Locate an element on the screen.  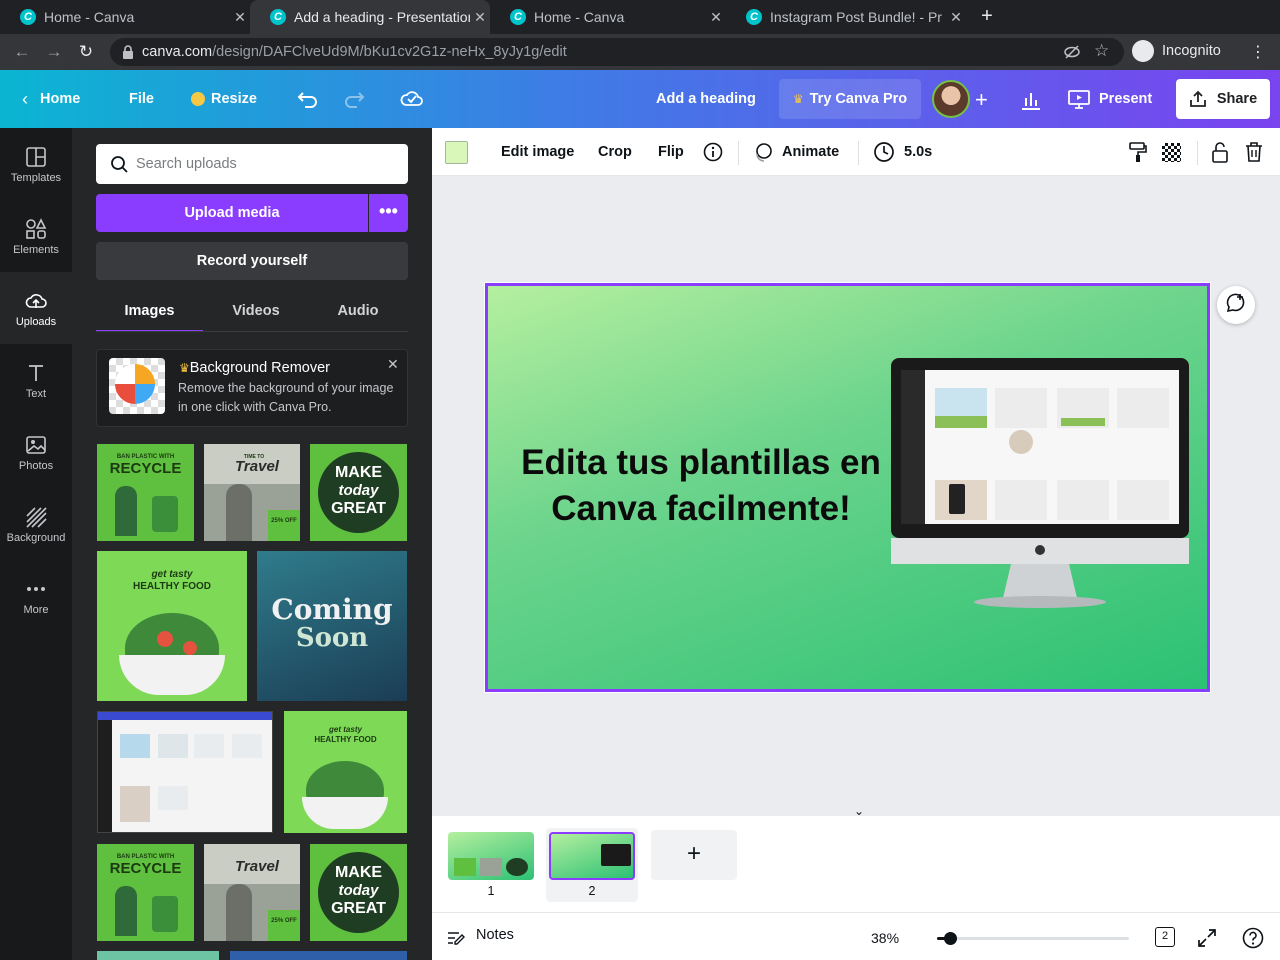
info-icon is located at coordinates (713, 152).